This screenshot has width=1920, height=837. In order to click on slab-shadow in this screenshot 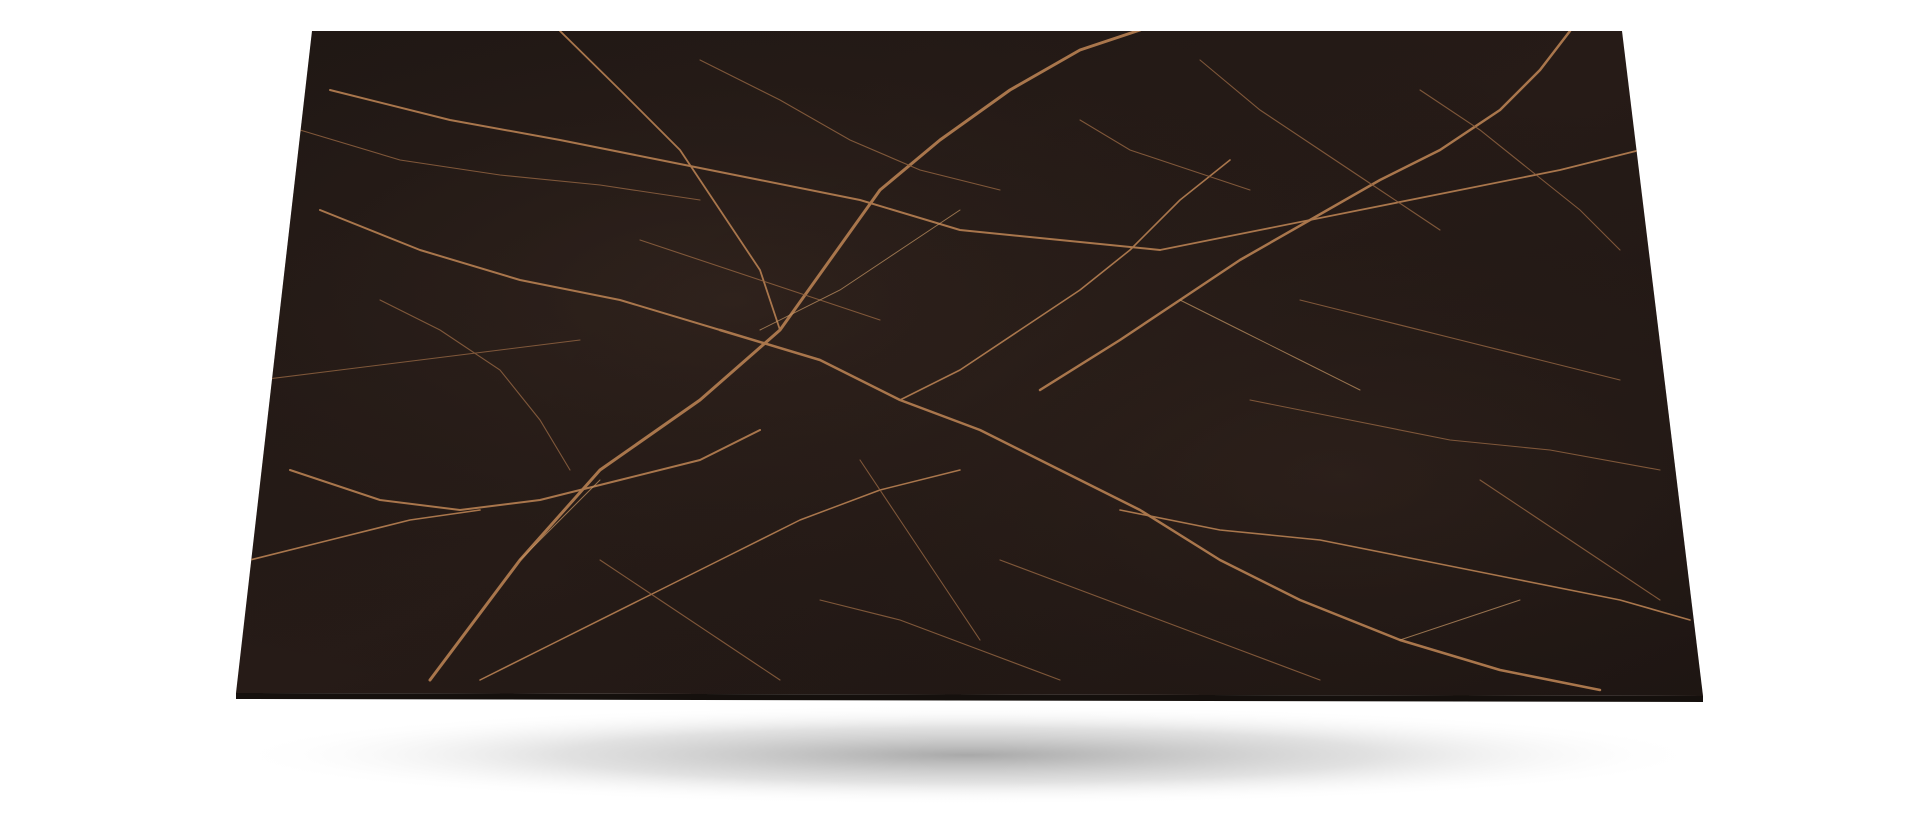, I will do `click(968, 755)`.